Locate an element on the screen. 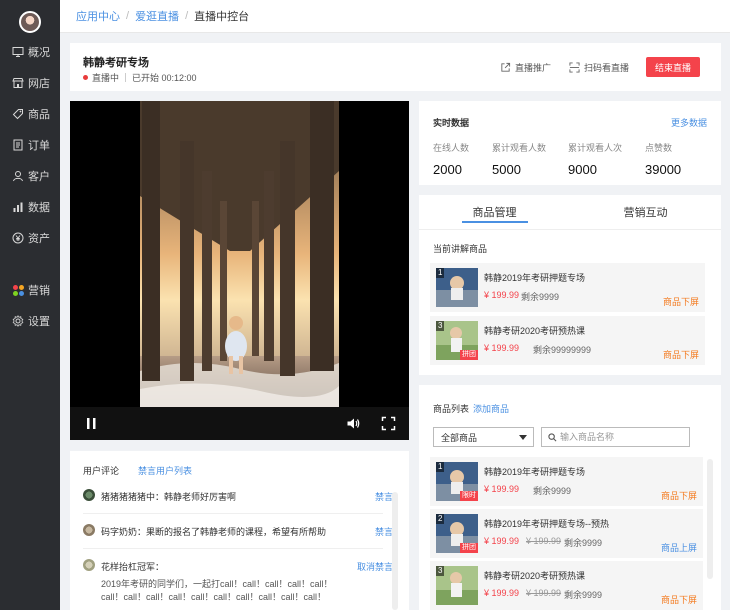 The height and width of the screenshot is (610, 730). scan-label: 扫码看直播 is located at coordinates (607, 68).